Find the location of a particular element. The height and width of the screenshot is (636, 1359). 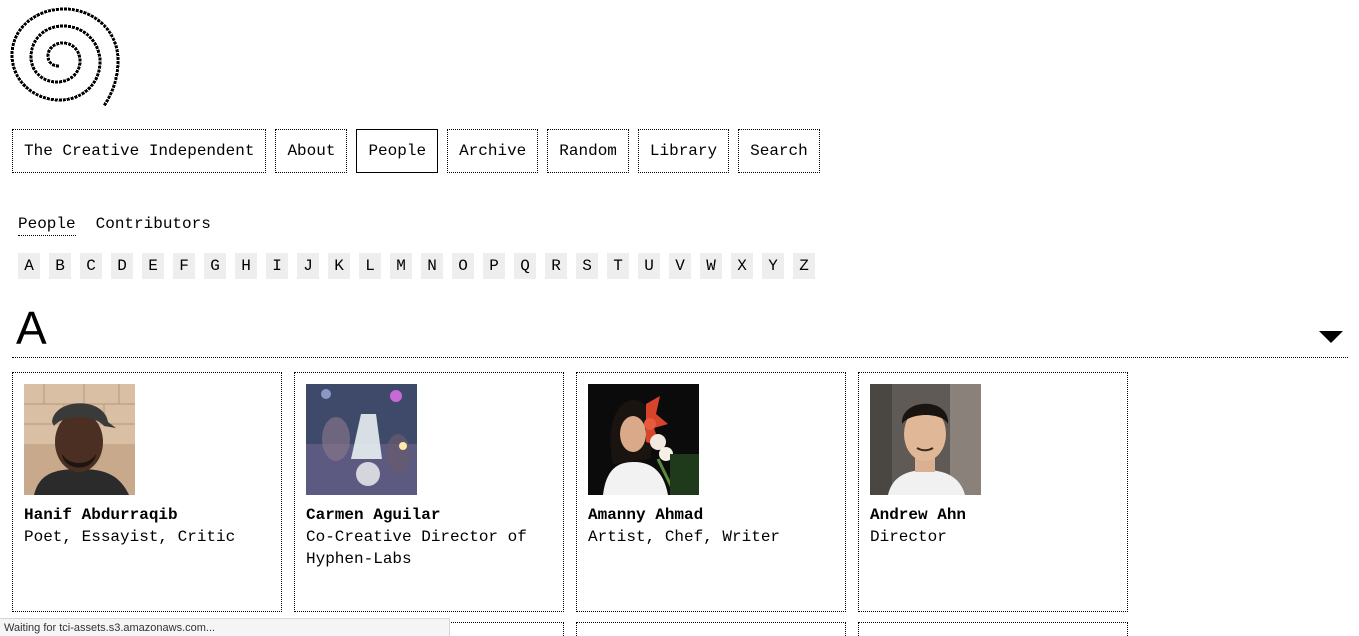

letter-link-r: R is located at coordinates (556, 266).